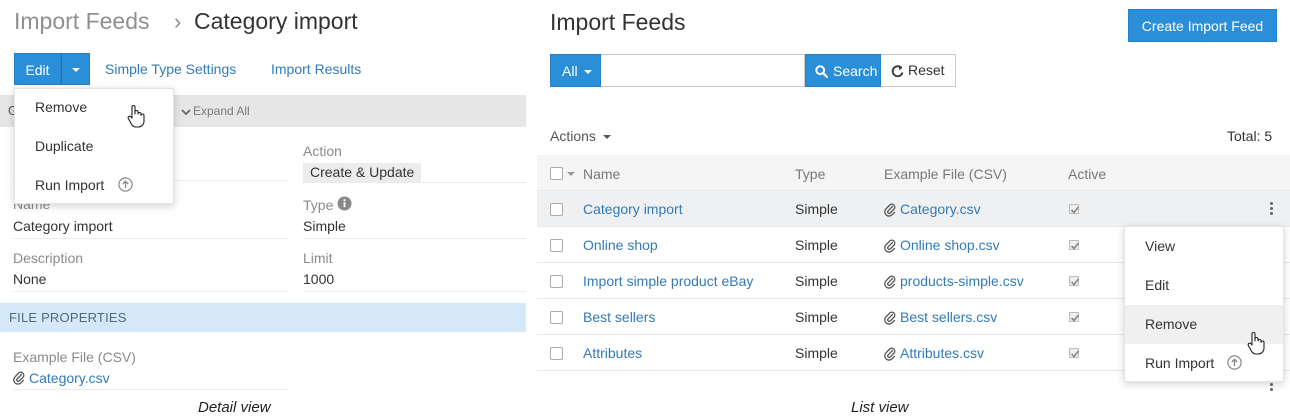 This screenshot has width=1290, height=420. What do you see at coordinates (601, 174) in the screenshot?
I see `column-header-name: Name` at bounding box center [601, 174].